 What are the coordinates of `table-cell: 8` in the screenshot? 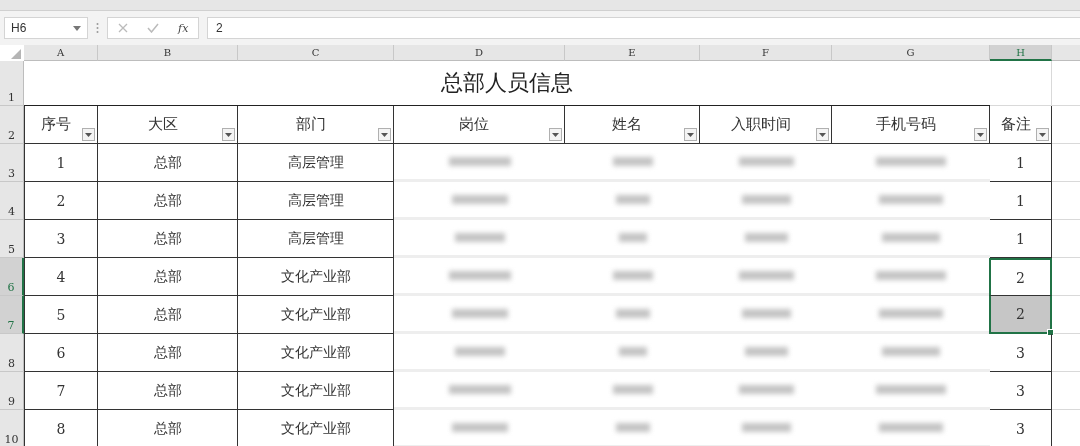 It's located at (61, 428).